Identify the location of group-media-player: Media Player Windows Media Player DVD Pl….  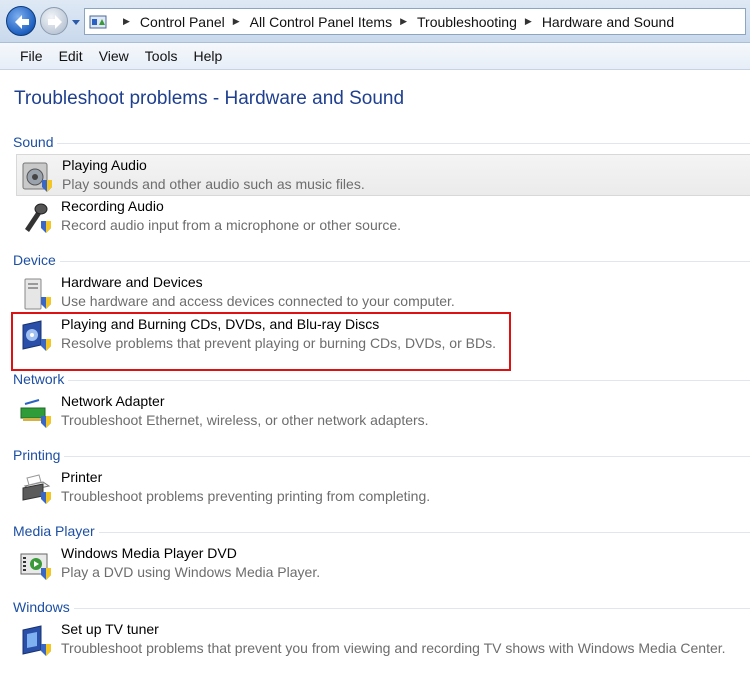
(375, 554).